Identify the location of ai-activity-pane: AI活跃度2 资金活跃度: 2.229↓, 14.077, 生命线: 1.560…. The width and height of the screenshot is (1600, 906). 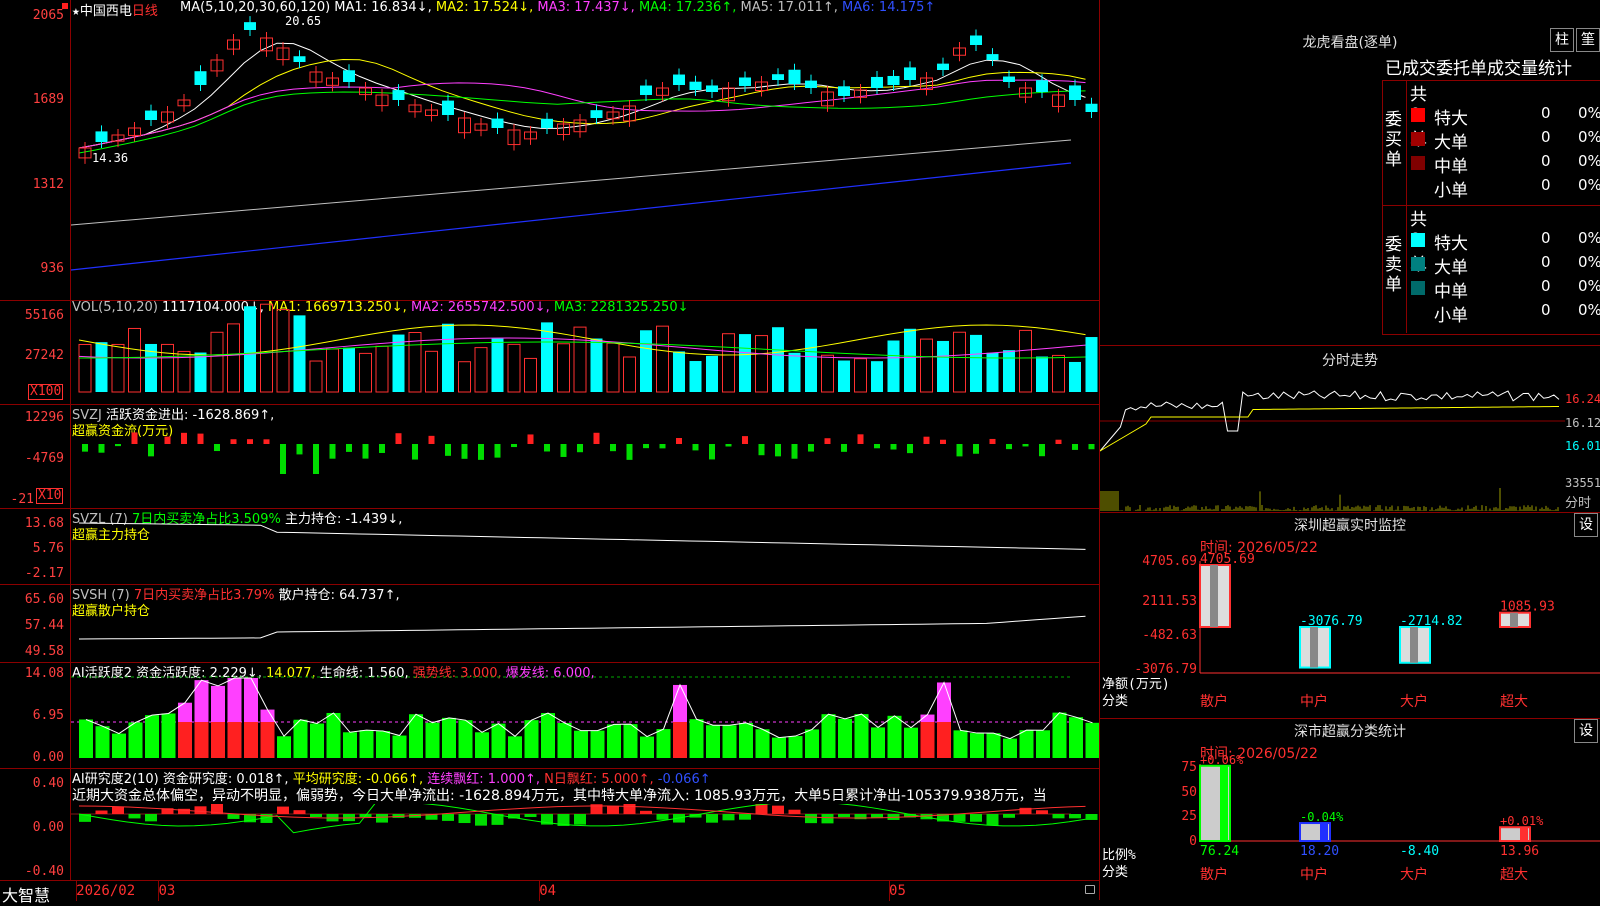
(550, 715).